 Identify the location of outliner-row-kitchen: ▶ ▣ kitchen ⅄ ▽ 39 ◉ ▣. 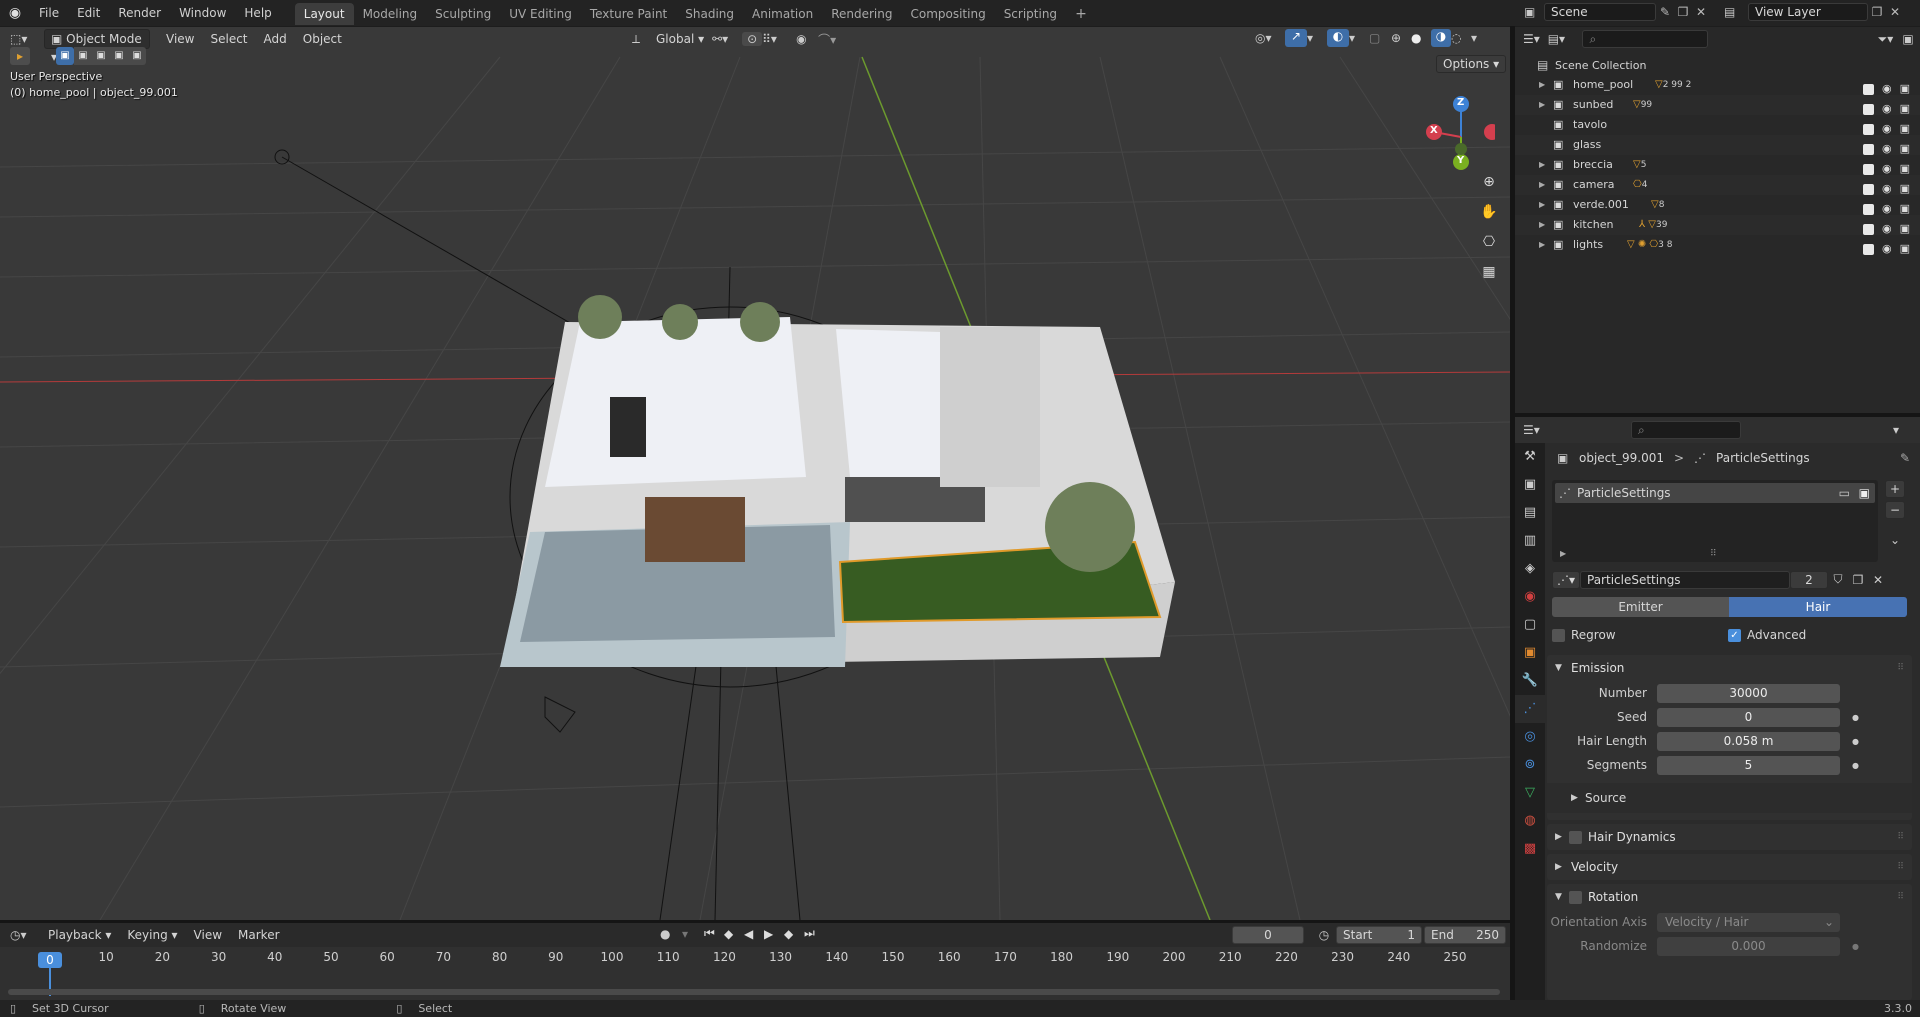
(1717, 225).